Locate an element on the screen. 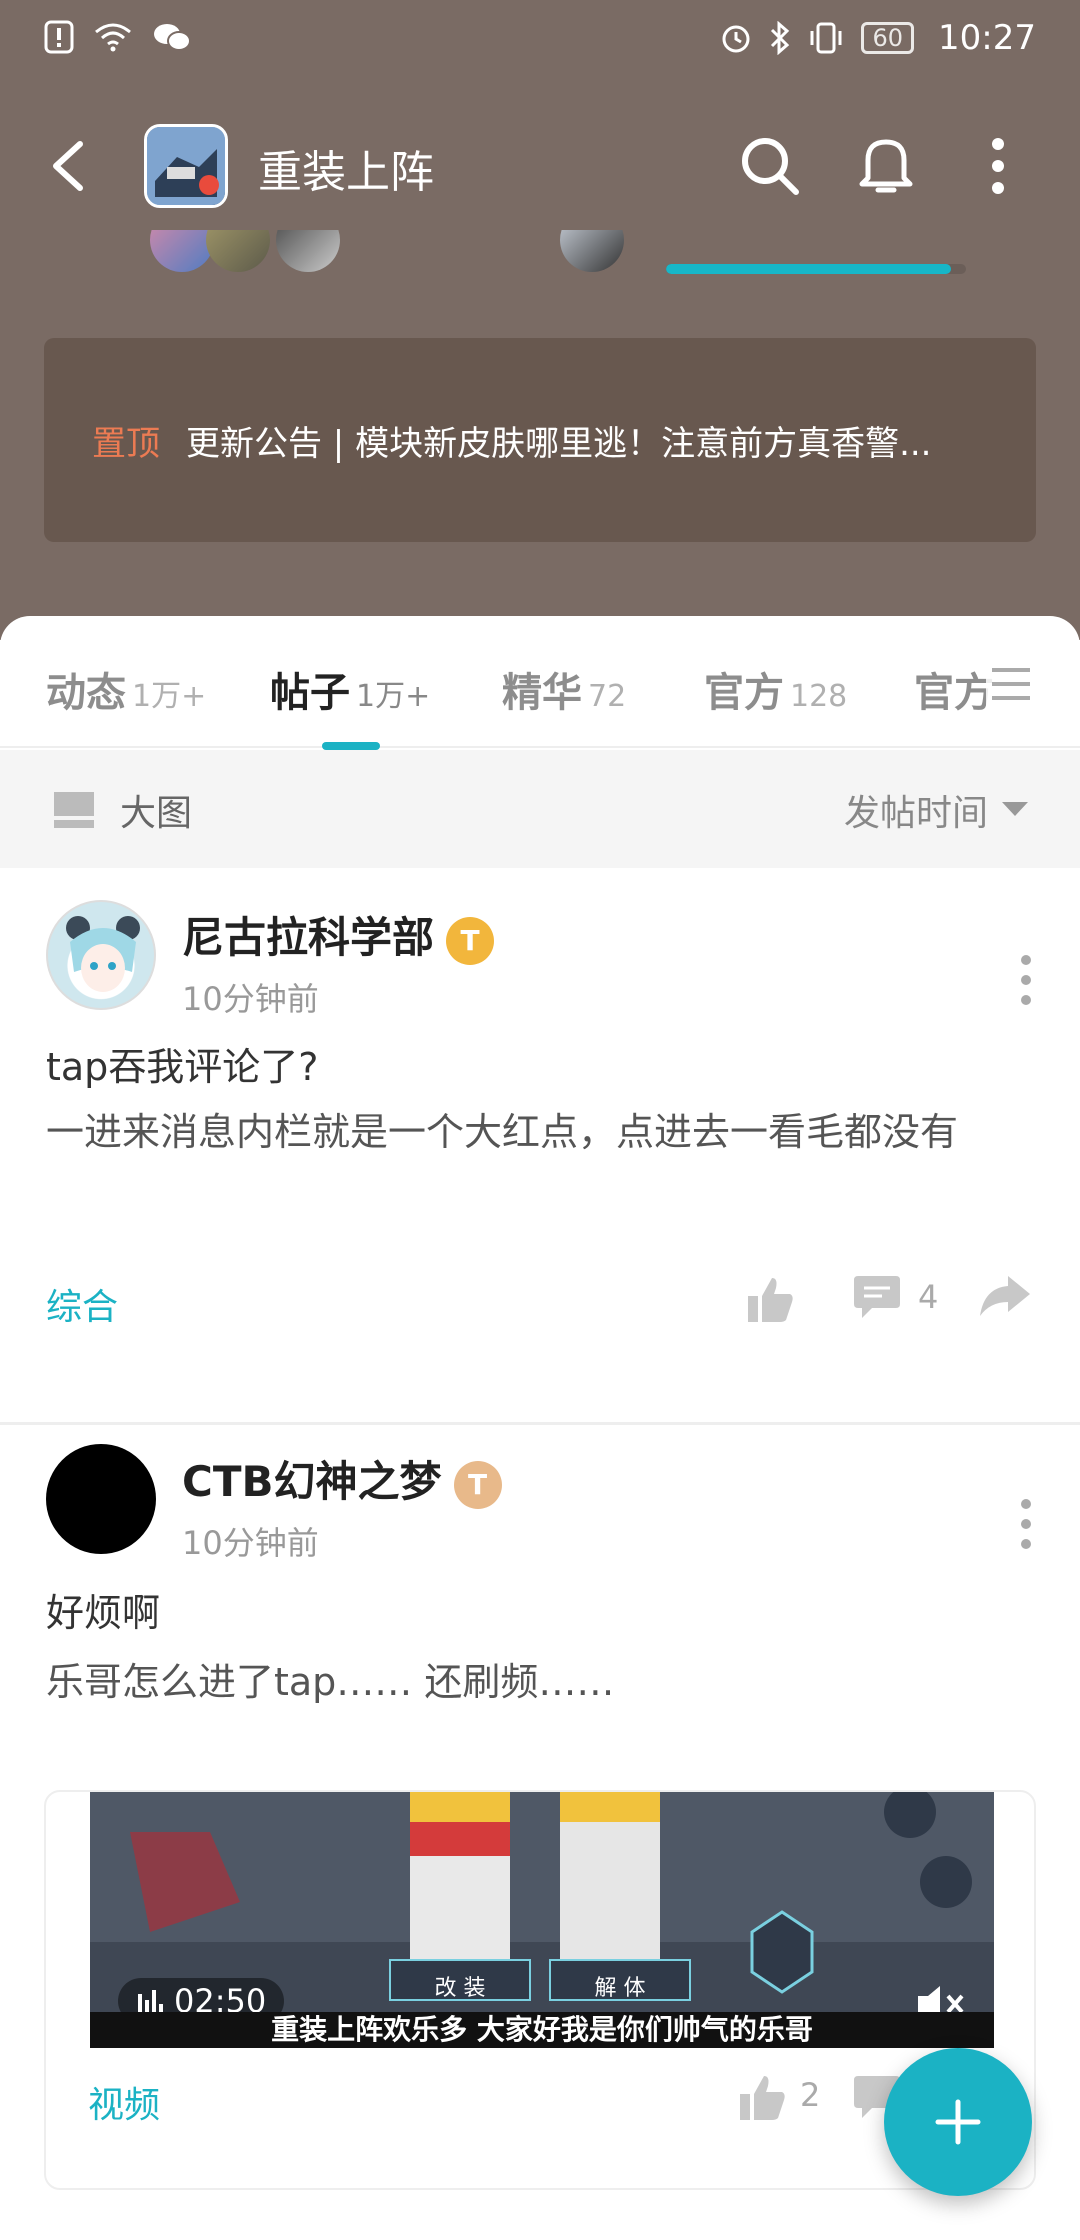 The image size is (1080, 2240). tab-bar: 动态 1万+ 帖子 1万+ 精华 72 官方 128 官方 is located at coordinates (540, 683).